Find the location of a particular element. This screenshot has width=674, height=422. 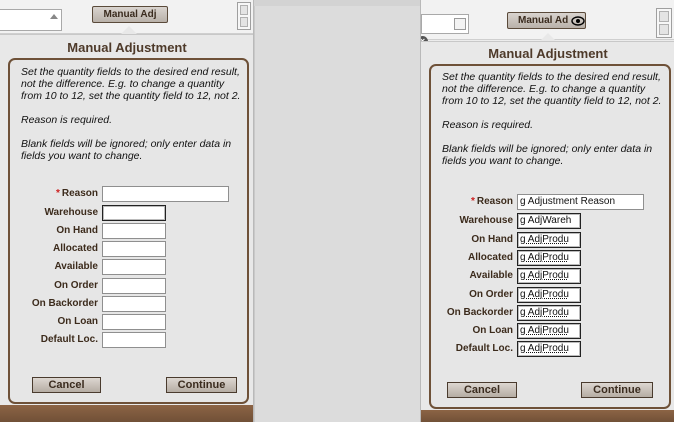

available-row: Available g AdjProdu is located at coordinates (546, 276).